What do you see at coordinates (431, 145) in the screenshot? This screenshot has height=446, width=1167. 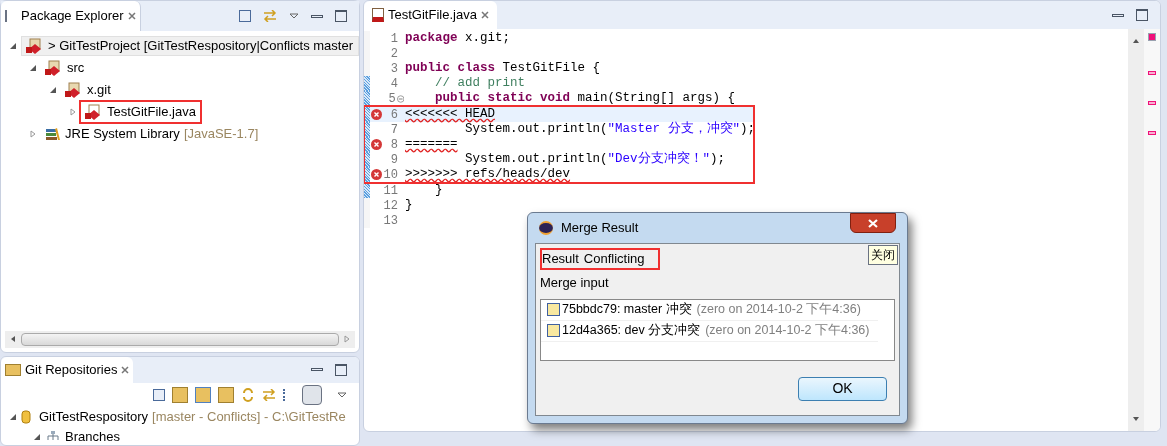 I see `code-text: =======` at bounding box center [431, 145].